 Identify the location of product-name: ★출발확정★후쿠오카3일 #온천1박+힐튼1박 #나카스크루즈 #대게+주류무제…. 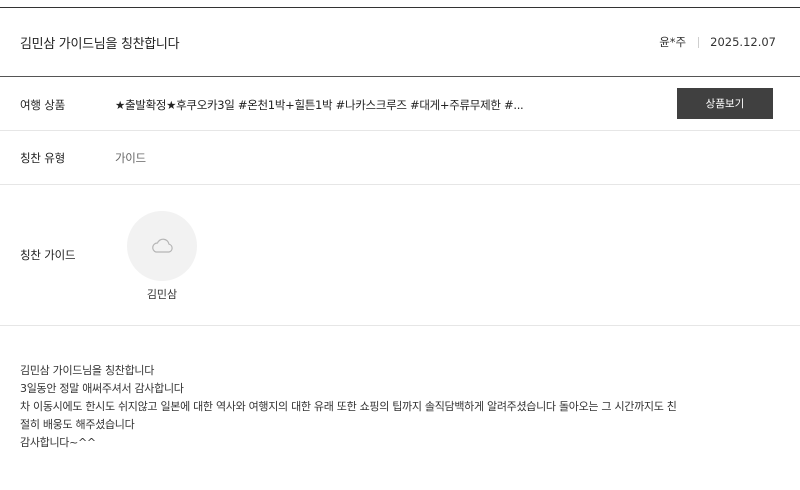
(319, 105).